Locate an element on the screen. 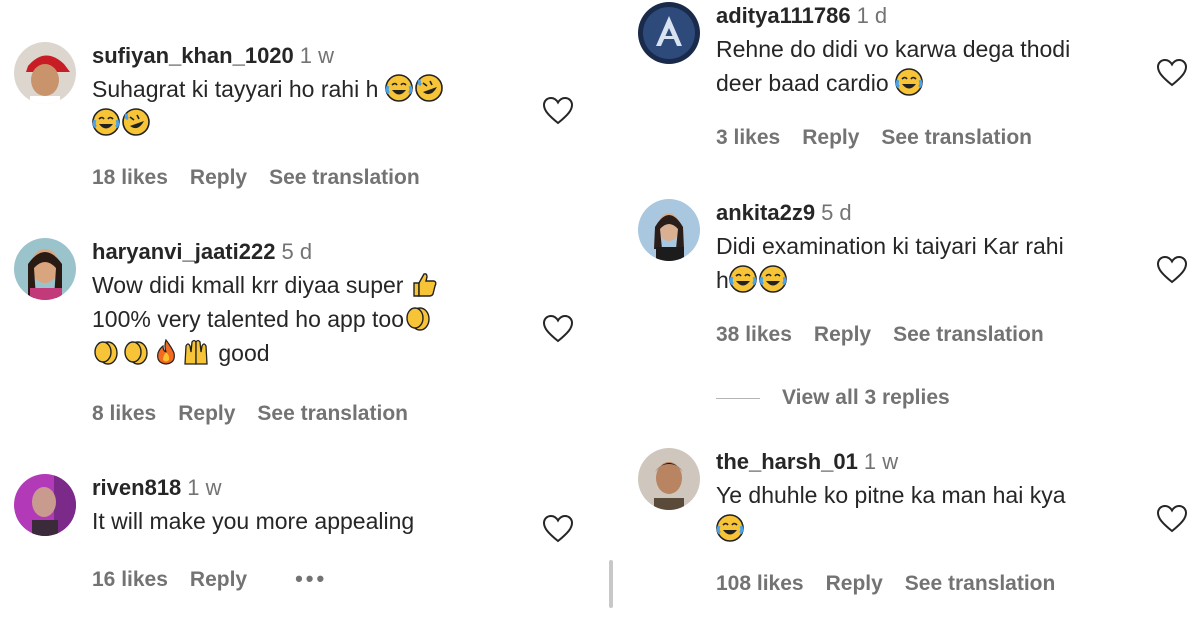  view-replies-label: View all 3 replies is located at coordinates (866, 397).